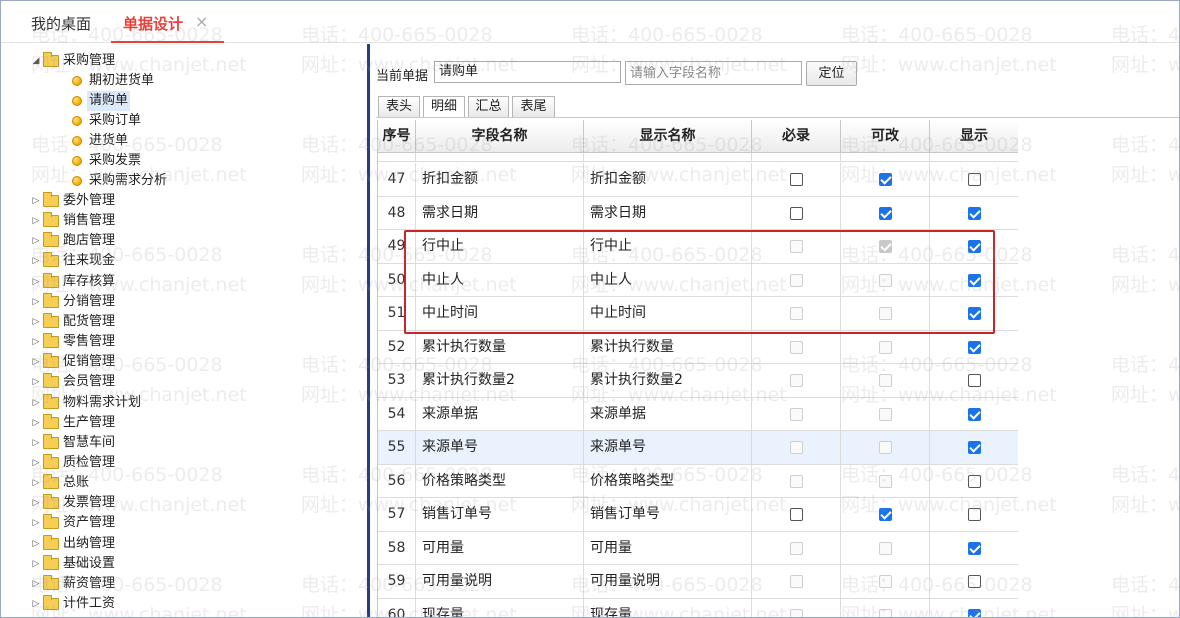 This screenshot has height=618, width=1180. I want to click on table-row: 54 来源单据 来源单据, so click(698, 414).